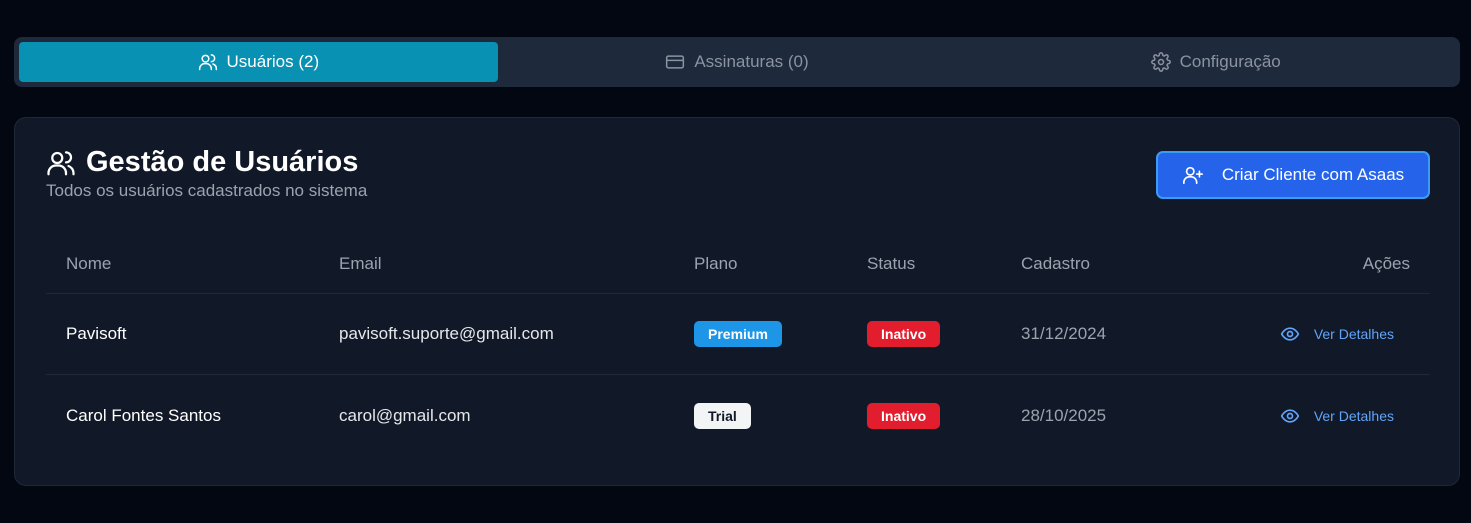 The image size is (1471, 523). What do you see at coordinates (1386, 263) in the screenshot?
I see `header-actions: Ações` at bounding box center [1386, 263].